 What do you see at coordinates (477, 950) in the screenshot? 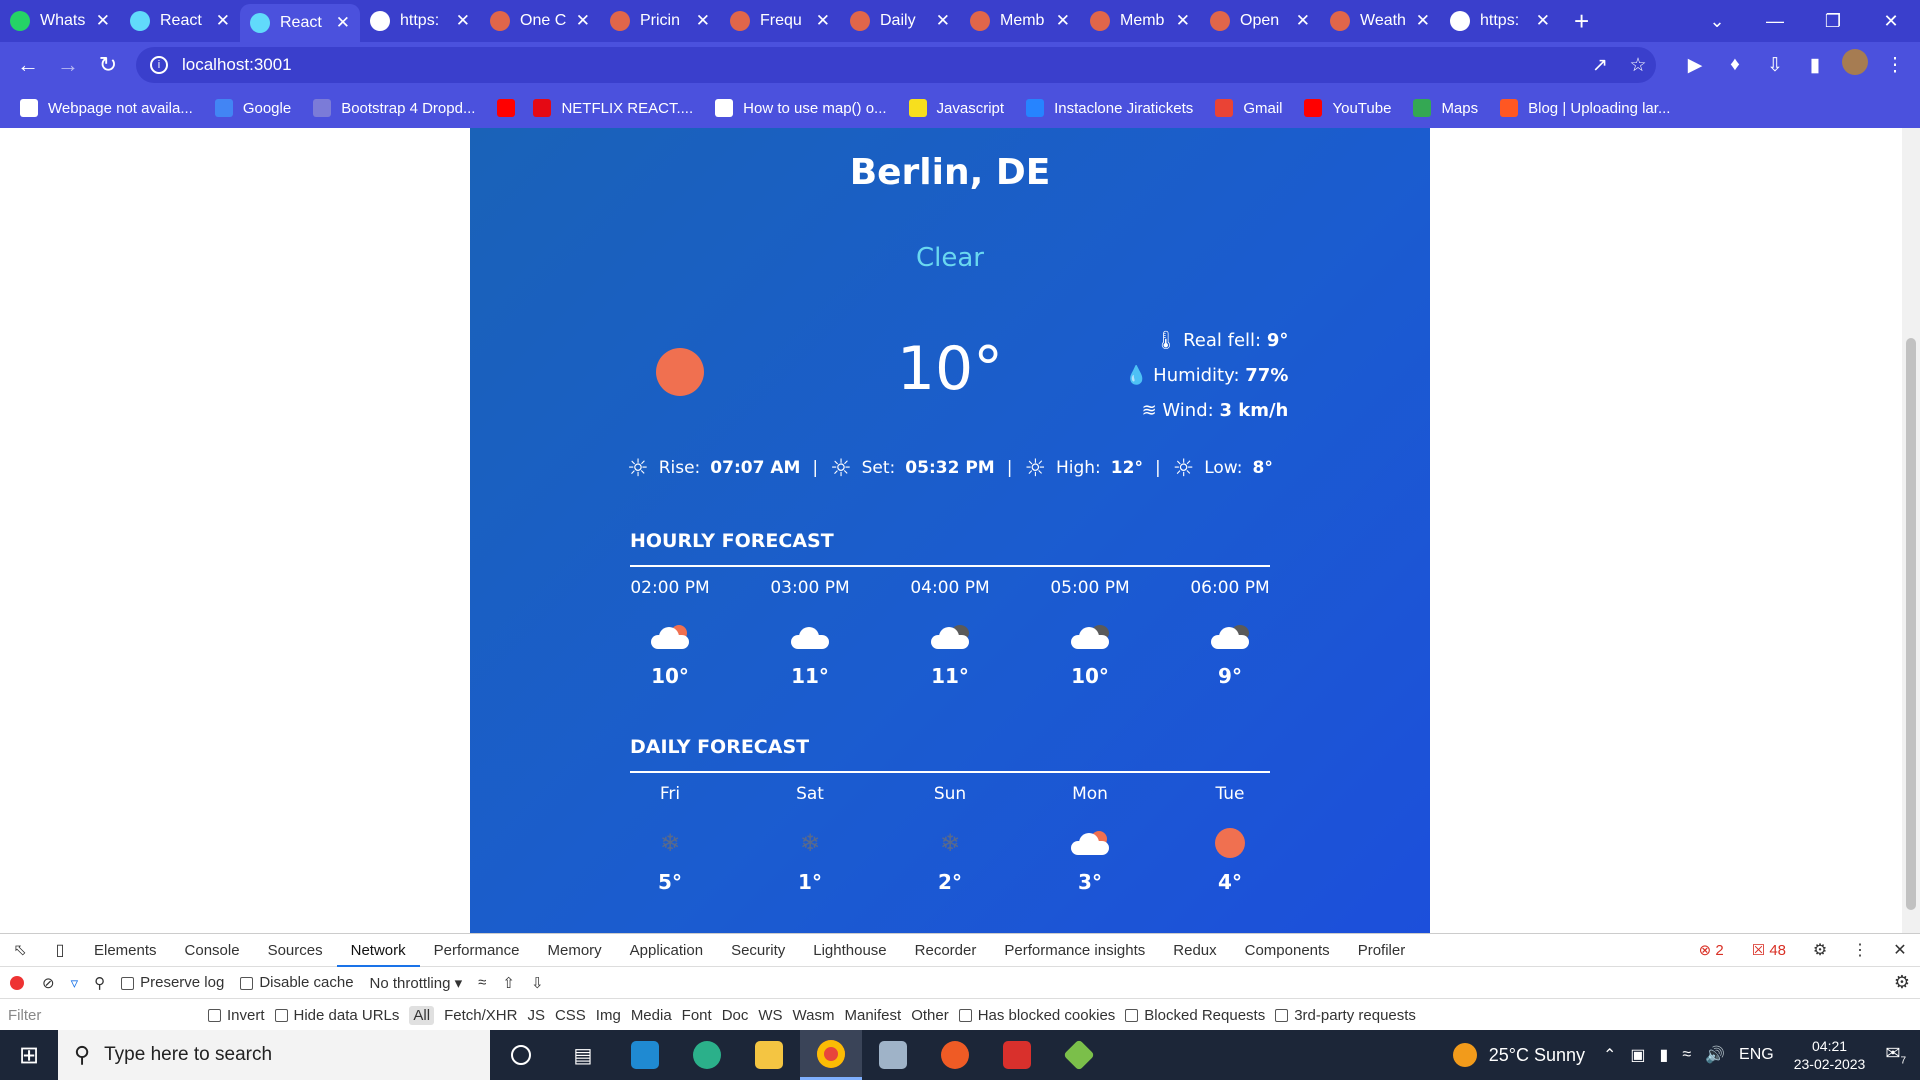
I see `devtools-tab-performance: Performance` at bounding box center [477, 950].